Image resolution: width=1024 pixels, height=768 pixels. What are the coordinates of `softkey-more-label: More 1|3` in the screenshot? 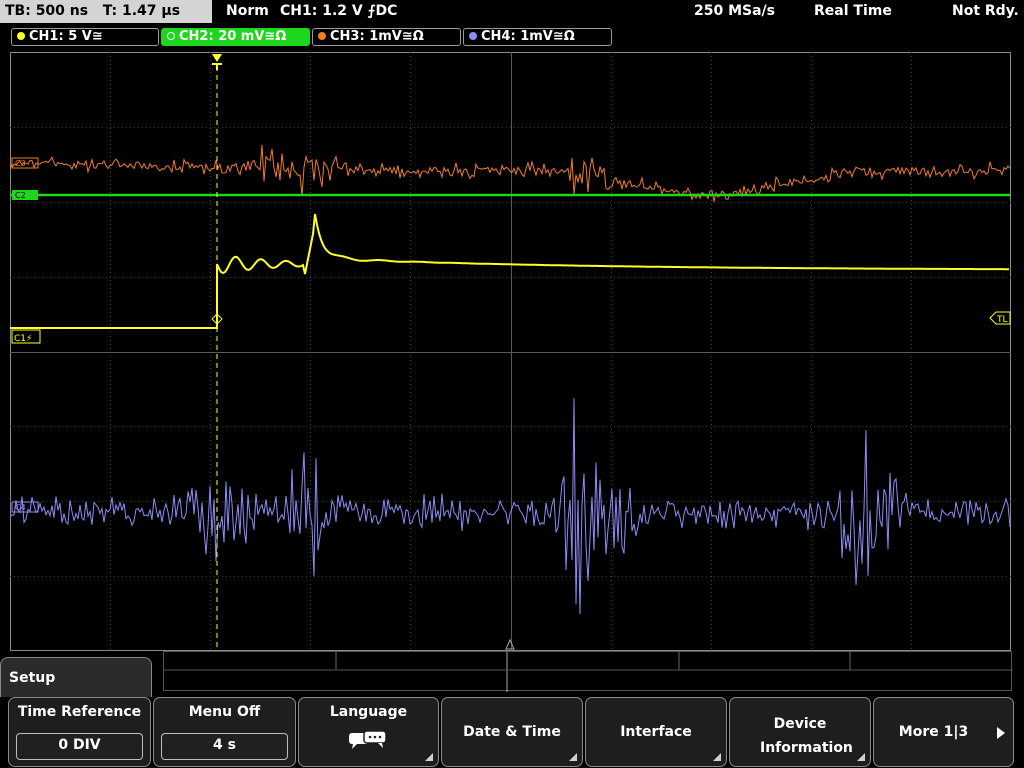 It's located at (933, 732).